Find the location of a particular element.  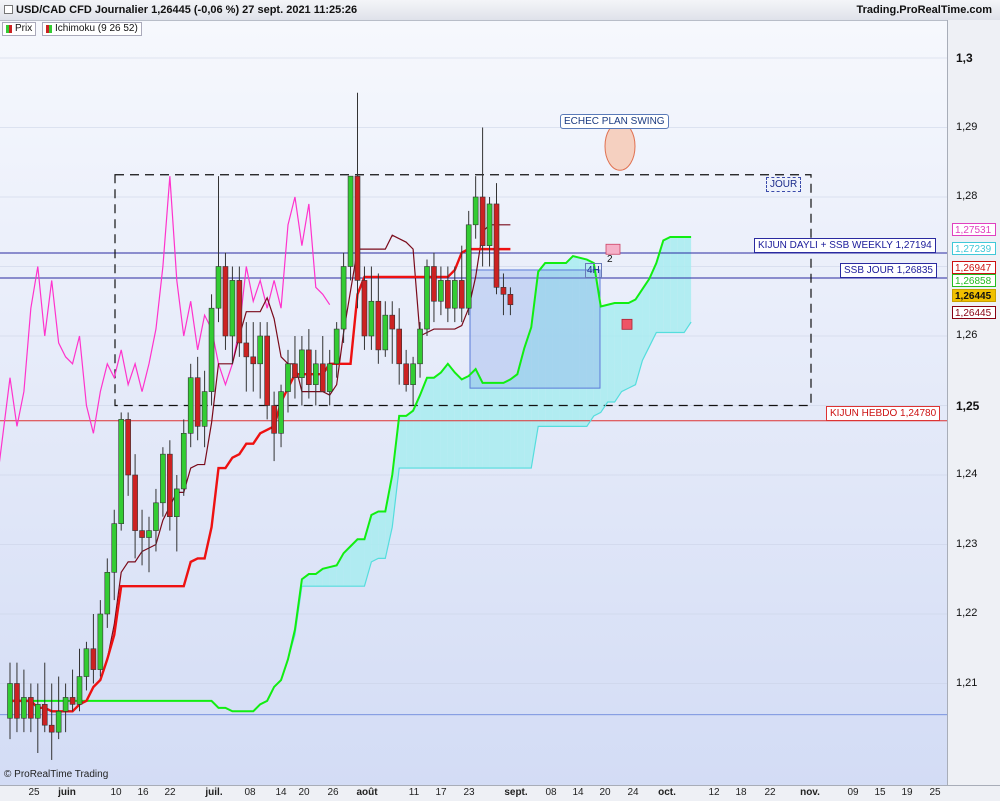

legend-ichimoku: Ichimoku (9 26 52) is located at coordinates (92, 29).